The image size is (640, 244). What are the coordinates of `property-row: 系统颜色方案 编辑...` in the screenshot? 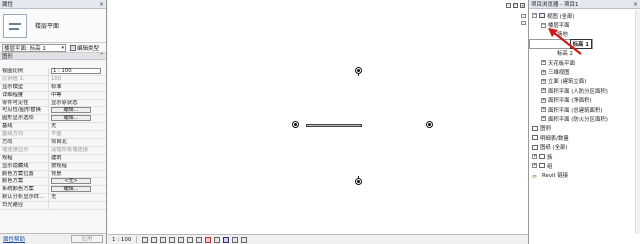 It's located at (53, 190).